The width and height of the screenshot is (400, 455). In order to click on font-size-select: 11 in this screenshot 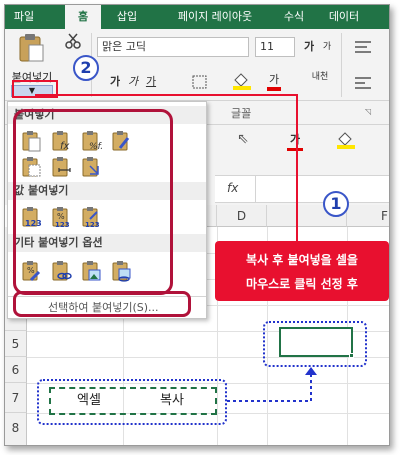, I will do `click(275, 47)`.